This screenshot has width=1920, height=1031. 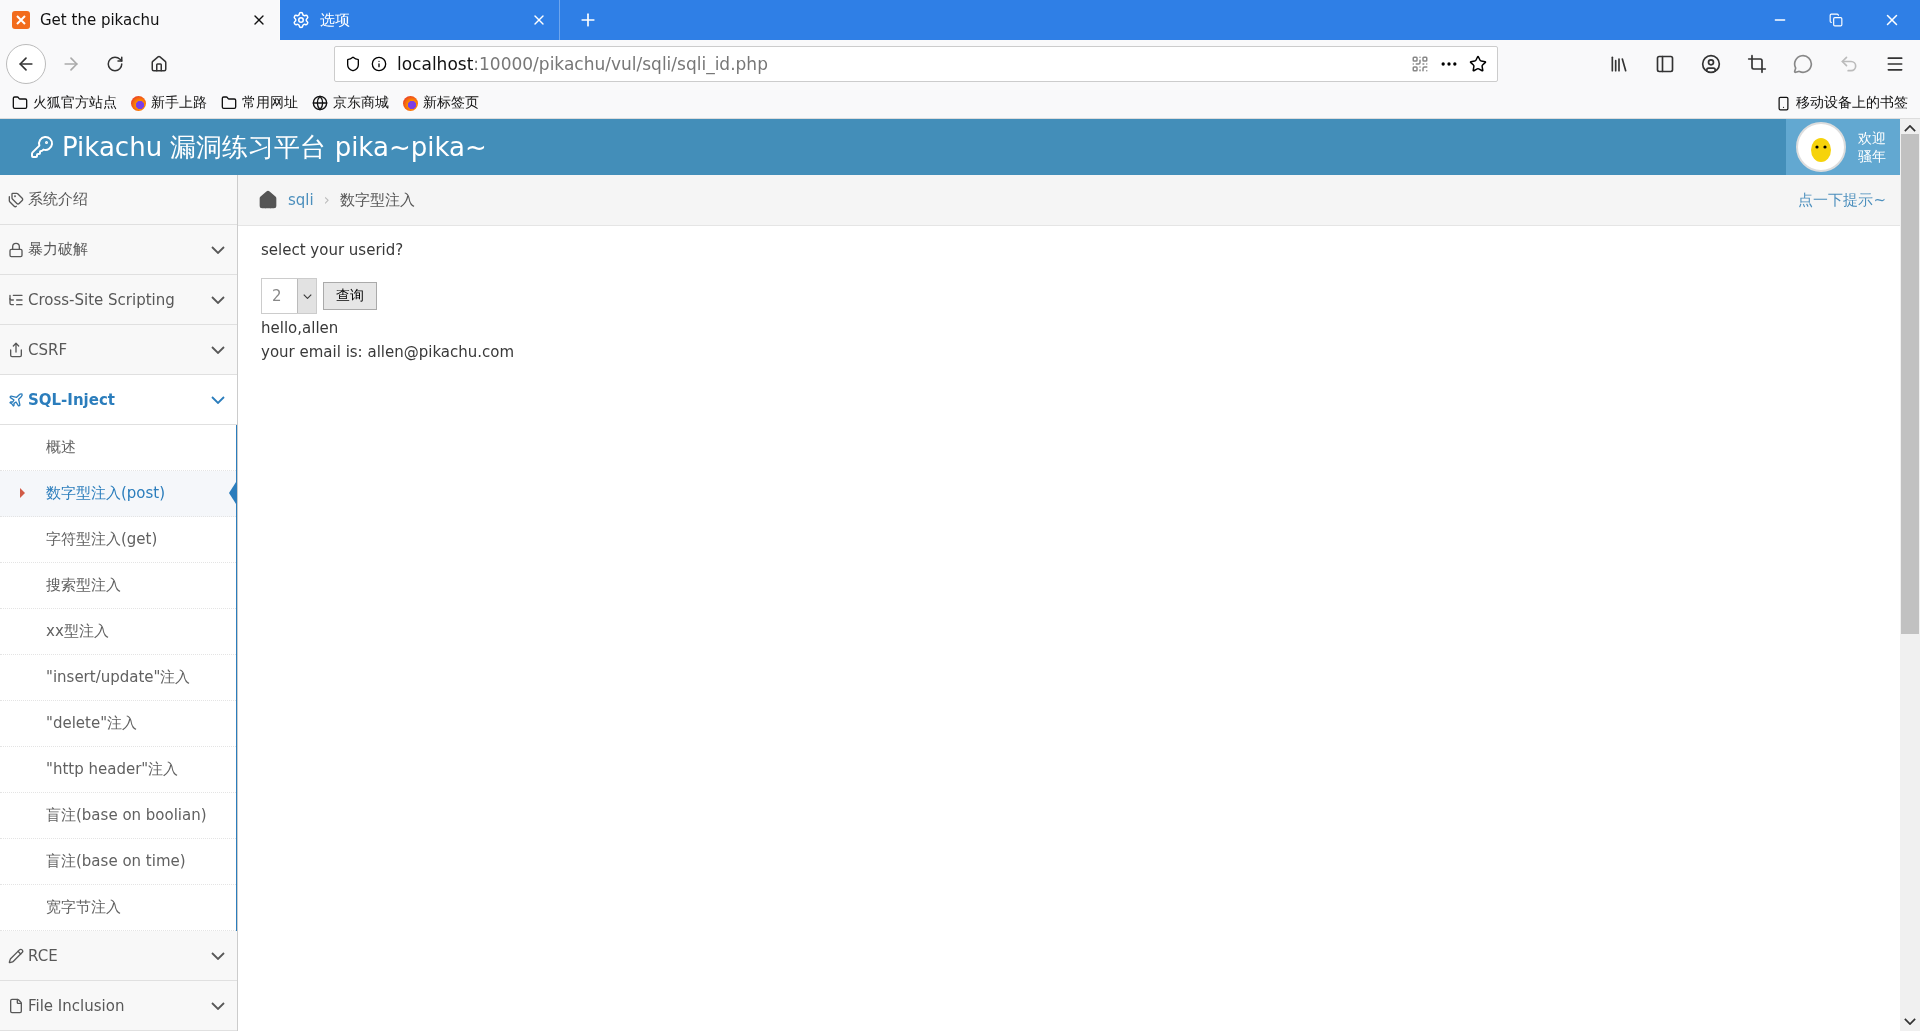 I want to click on crop-icon, so click(x=1757, y=64).